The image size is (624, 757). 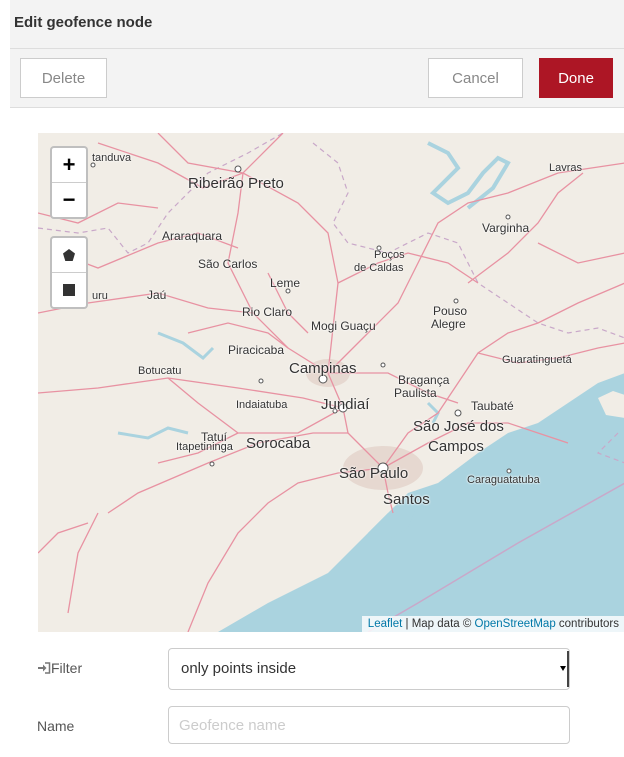 I want to click on openstreetmap-link: OpenStreetMap, so click(x=515, y=624).